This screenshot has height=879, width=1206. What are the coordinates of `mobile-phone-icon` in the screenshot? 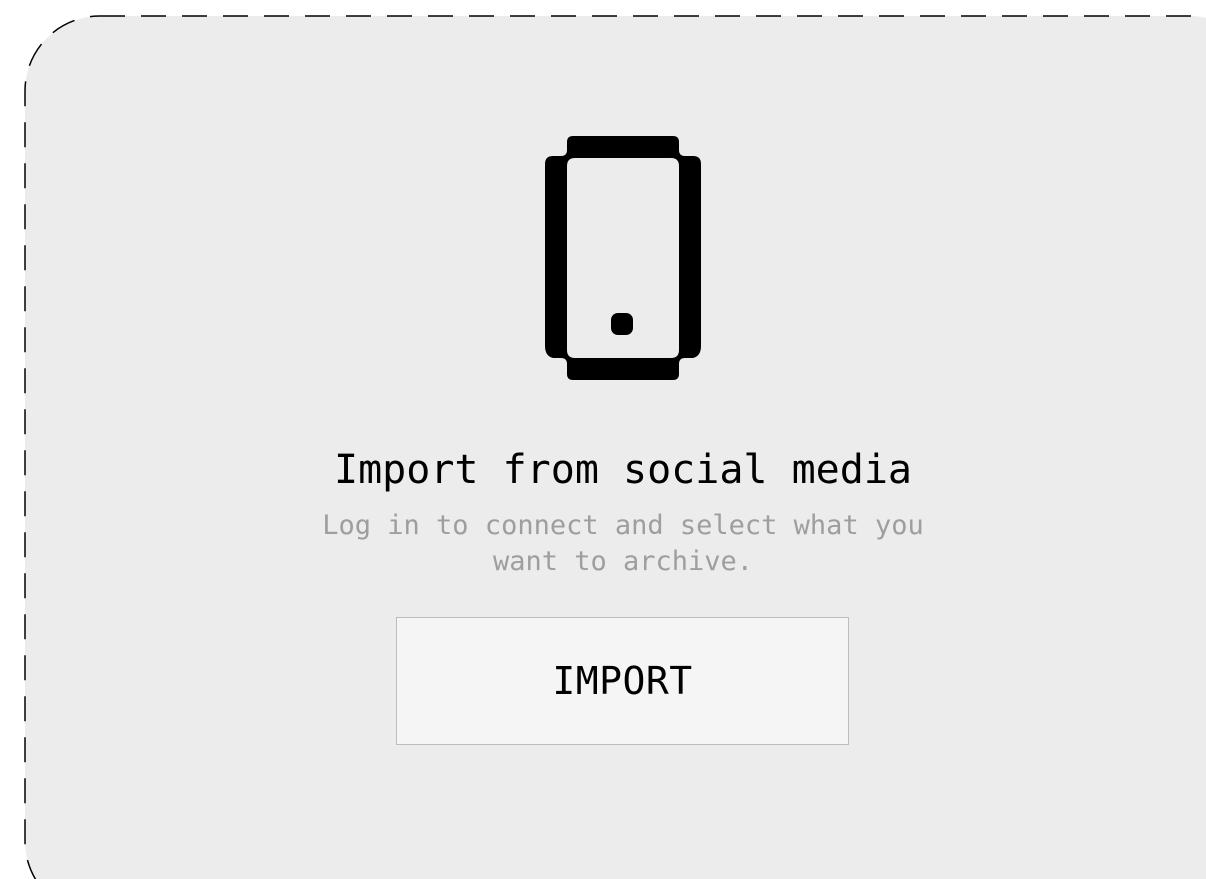 It's located at (623, 258).